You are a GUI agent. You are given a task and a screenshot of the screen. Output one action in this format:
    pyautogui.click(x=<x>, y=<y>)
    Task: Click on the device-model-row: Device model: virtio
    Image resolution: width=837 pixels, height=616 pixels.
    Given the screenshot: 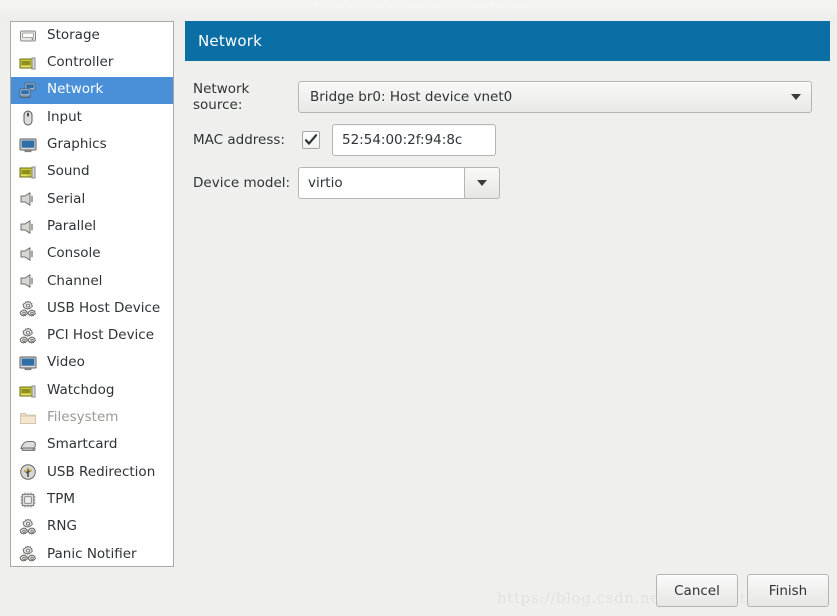 What is the action you would take?
    pyautogui.click(x=507, y=183)
    